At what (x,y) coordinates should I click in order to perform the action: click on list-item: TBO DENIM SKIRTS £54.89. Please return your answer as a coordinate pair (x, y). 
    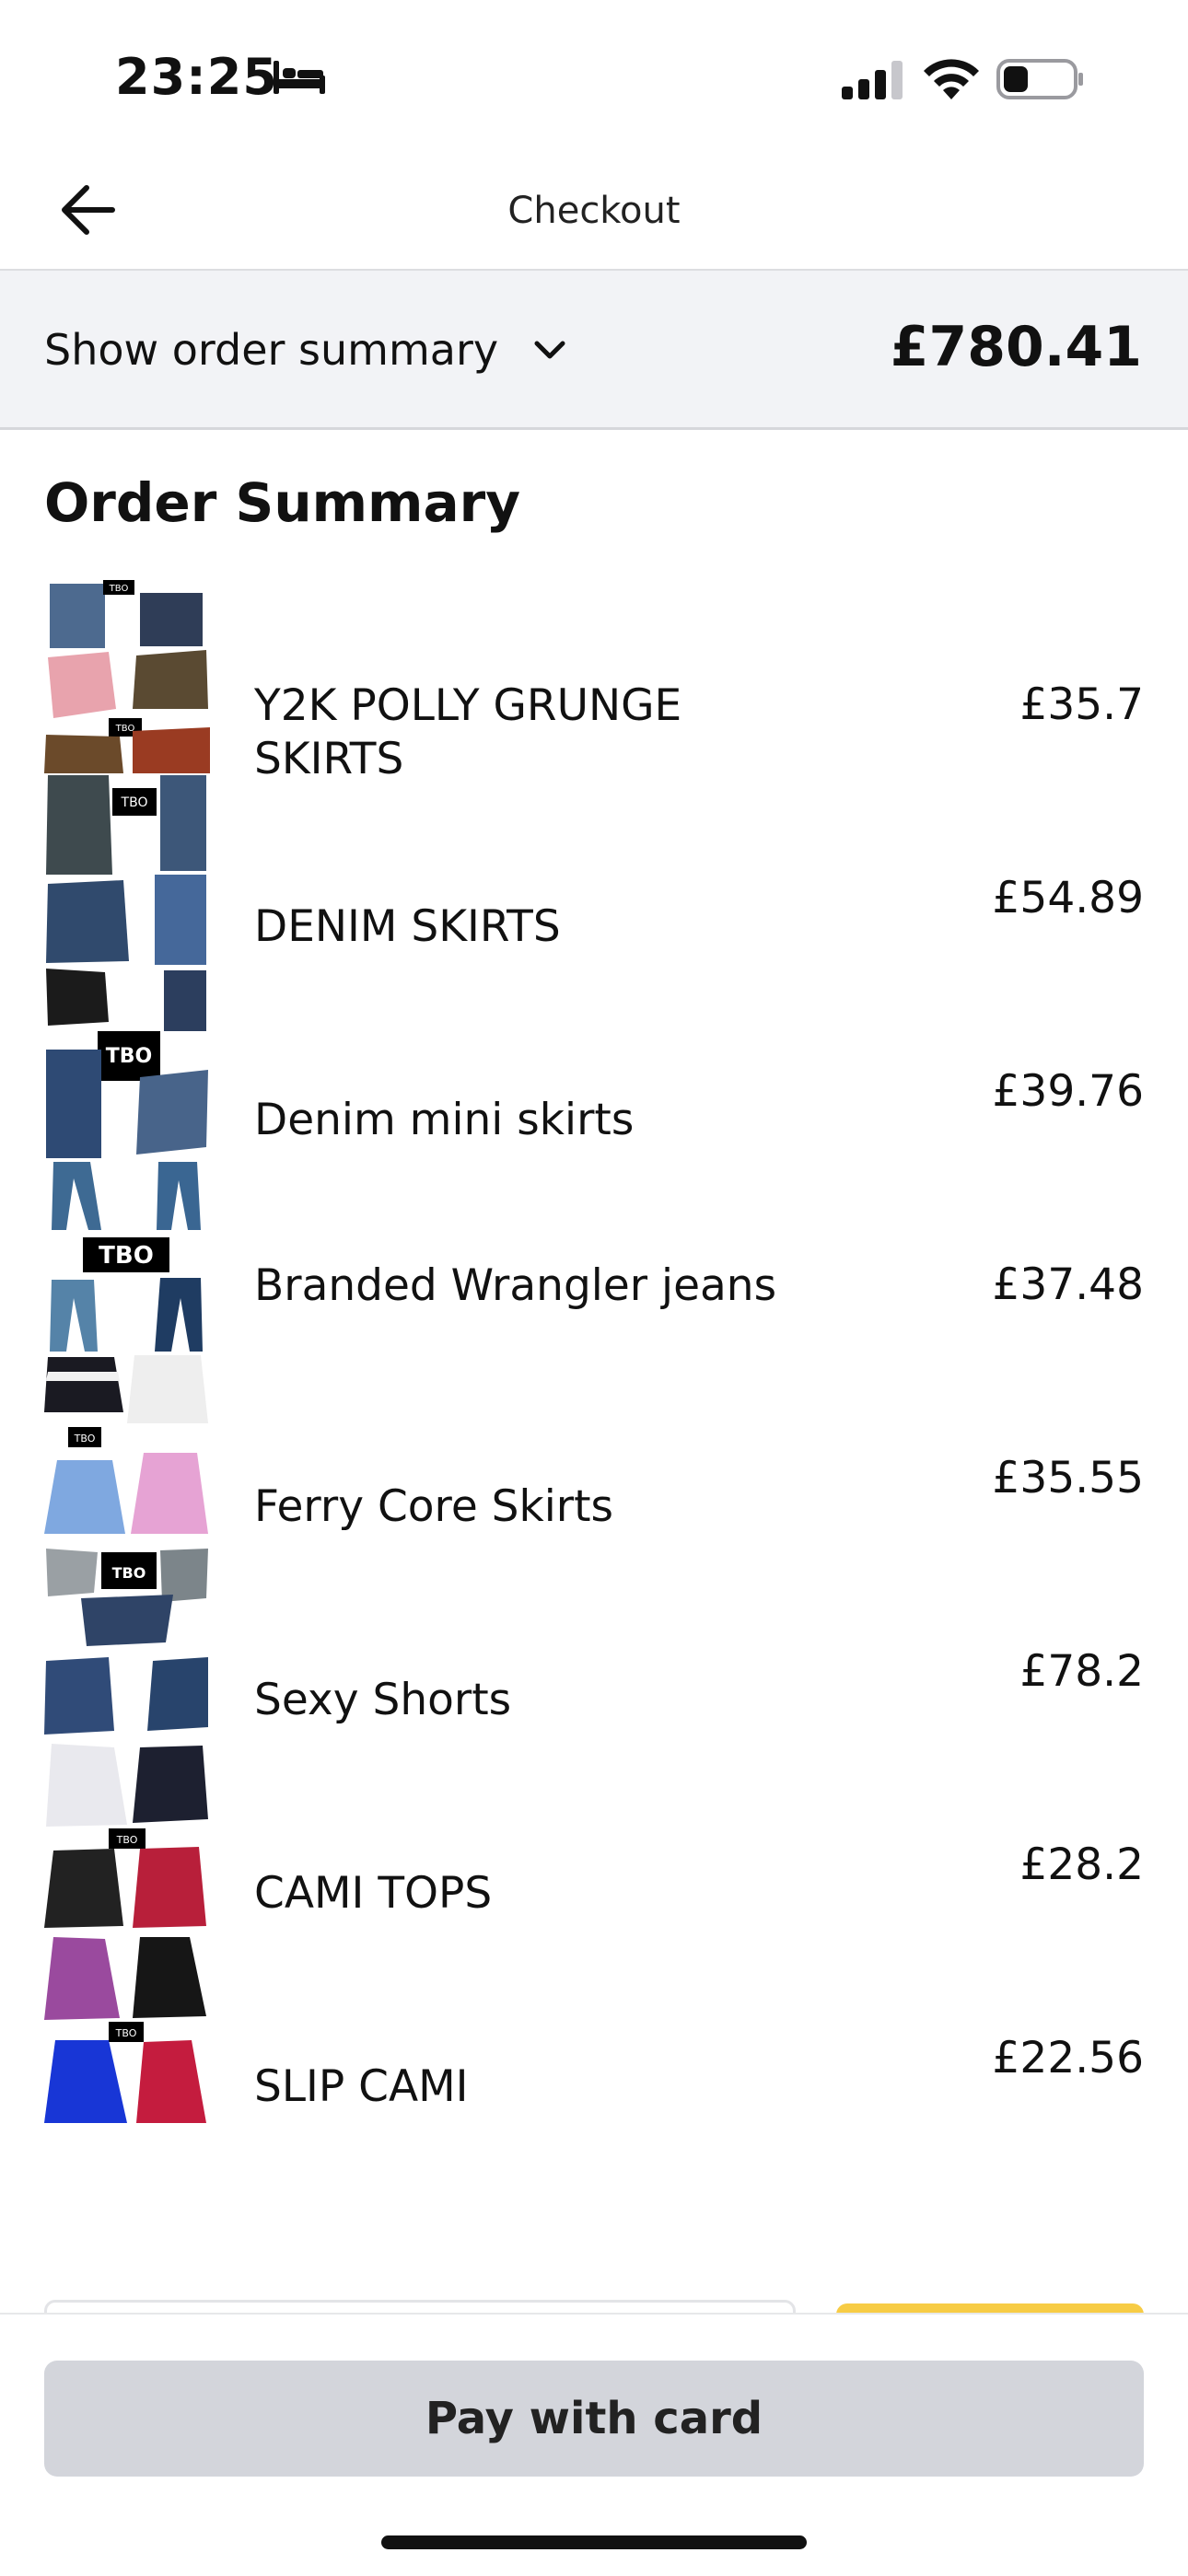
    Looking at the image, I should click on (594, 870).